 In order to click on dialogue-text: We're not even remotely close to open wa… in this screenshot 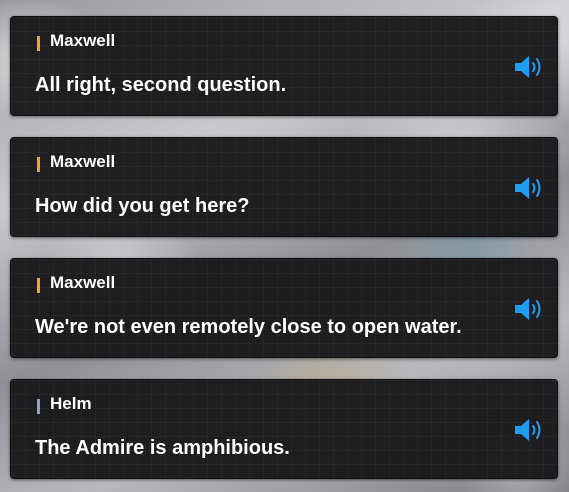, I will do `click(248, 327)`.